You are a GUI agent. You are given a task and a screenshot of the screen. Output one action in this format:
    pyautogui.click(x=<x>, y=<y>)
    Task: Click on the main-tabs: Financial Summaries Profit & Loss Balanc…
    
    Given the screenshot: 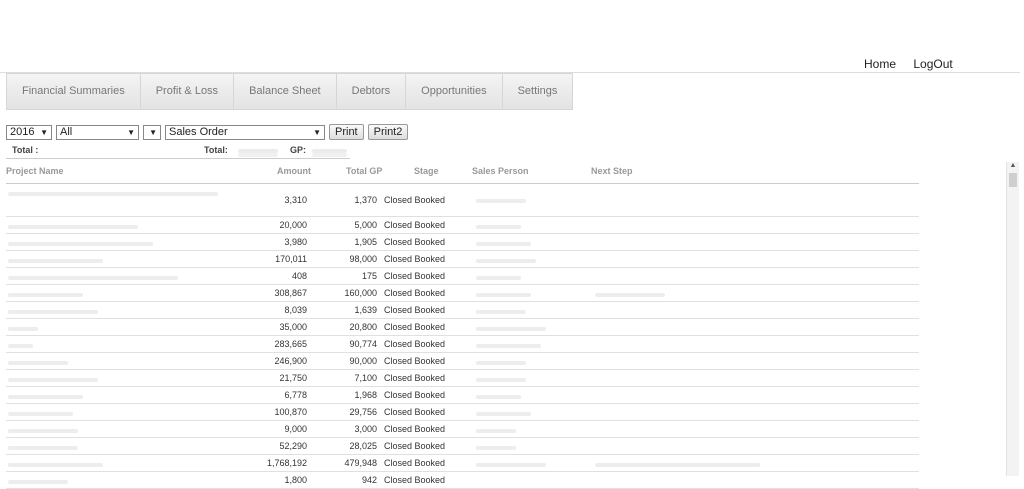 What is the action you would take?
    pyautogui.click(x=290, y=91)
    